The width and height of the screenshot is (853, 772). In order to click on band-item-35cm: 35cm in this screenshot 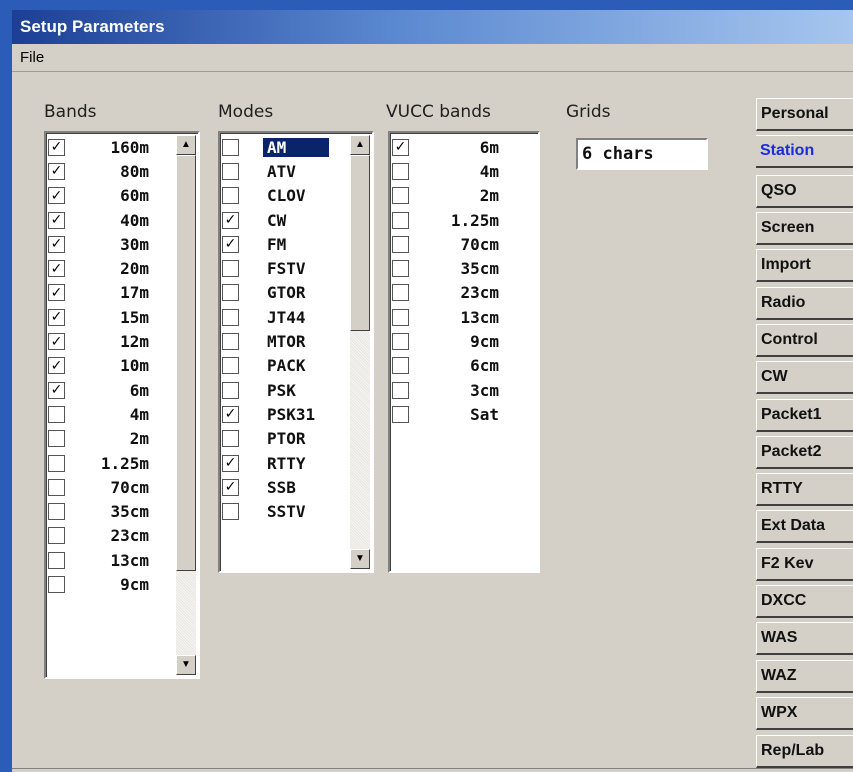, I will do `click(98, 511)`.